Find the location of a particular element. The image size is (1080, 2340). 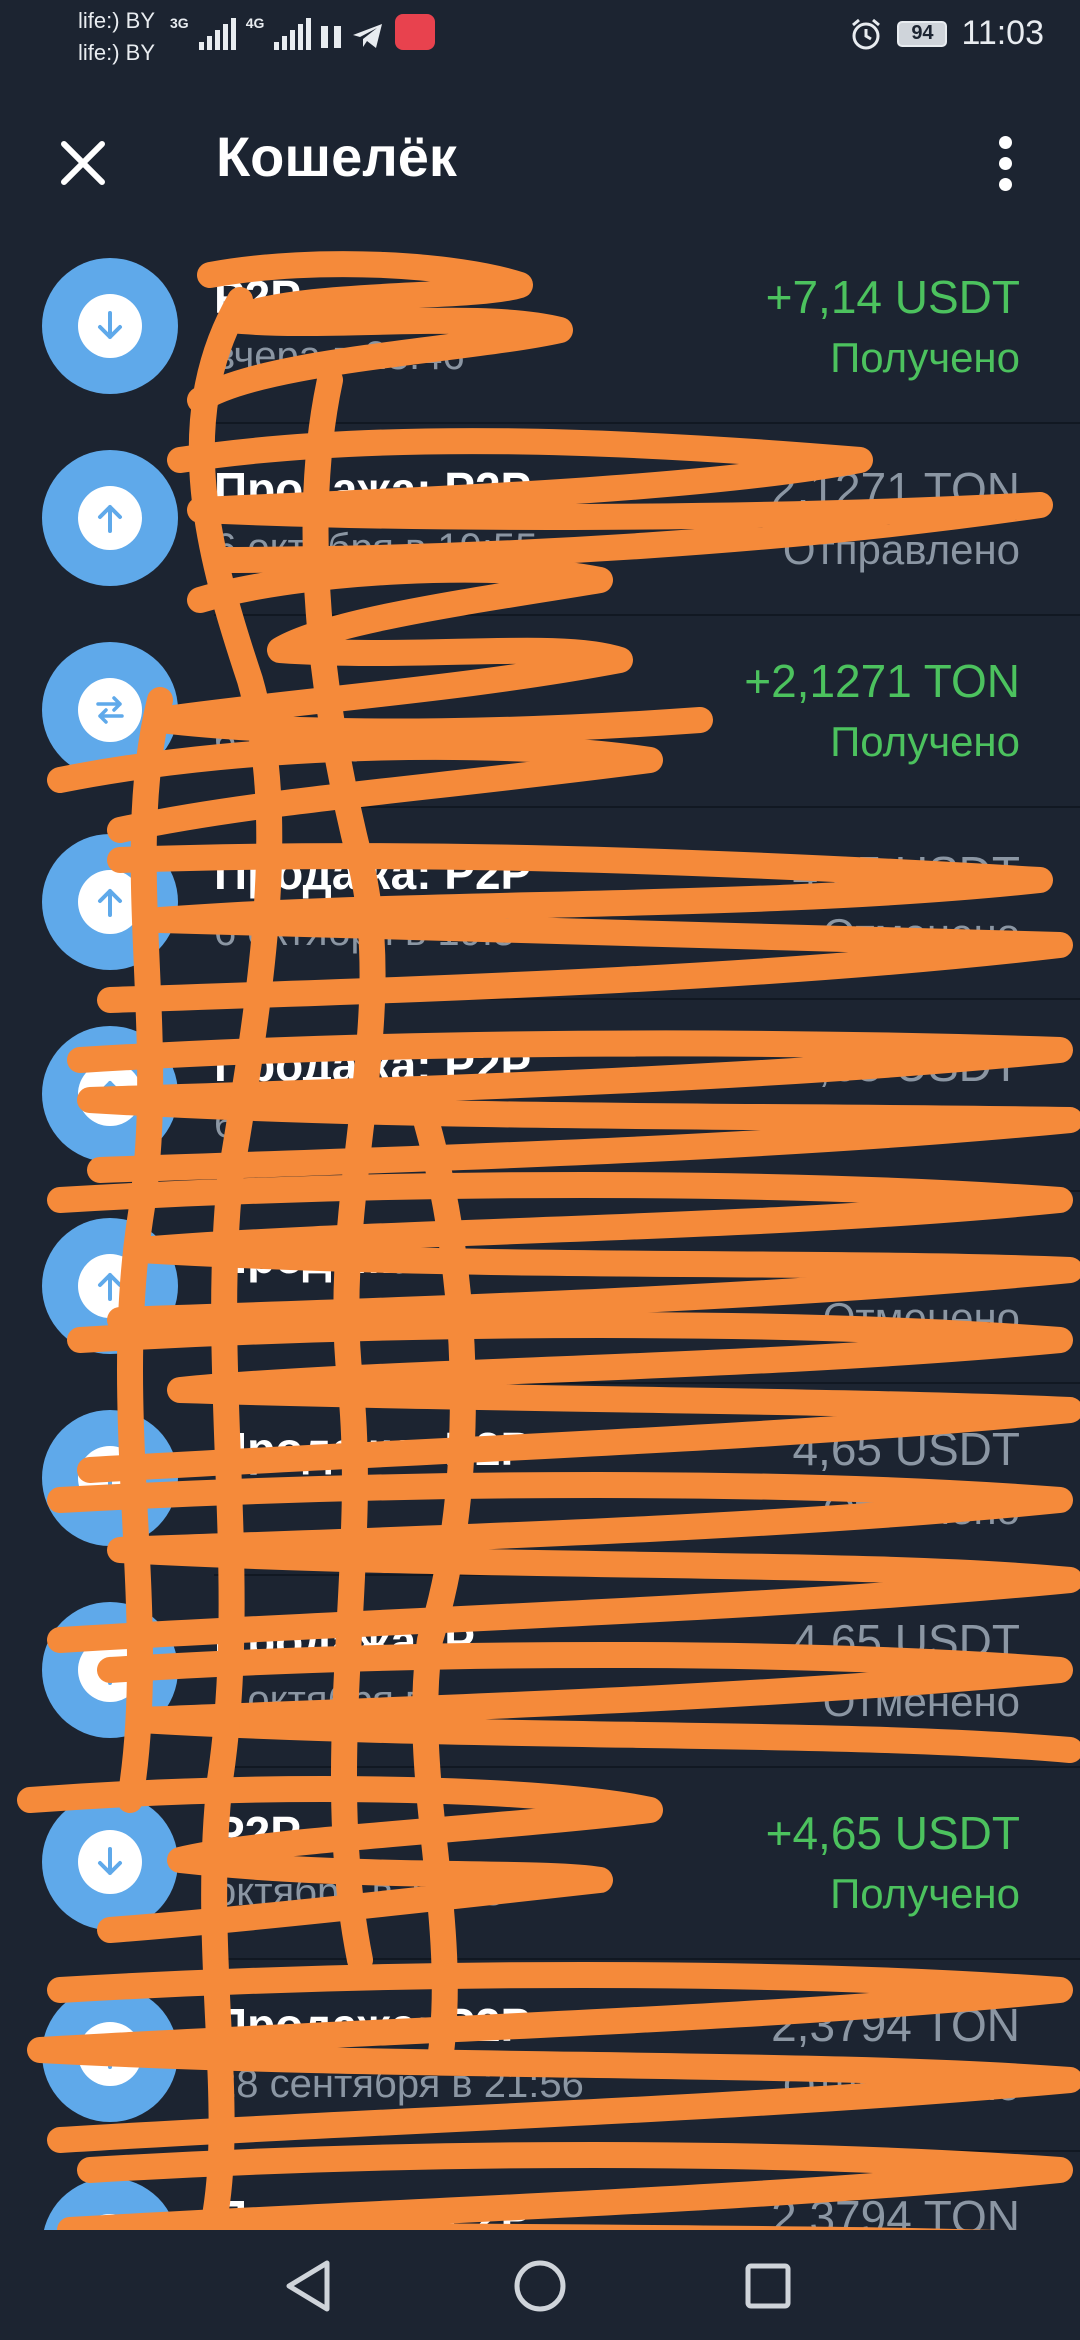

transaction-amount: 2,1271 TON is located at coordinates (895, 489).